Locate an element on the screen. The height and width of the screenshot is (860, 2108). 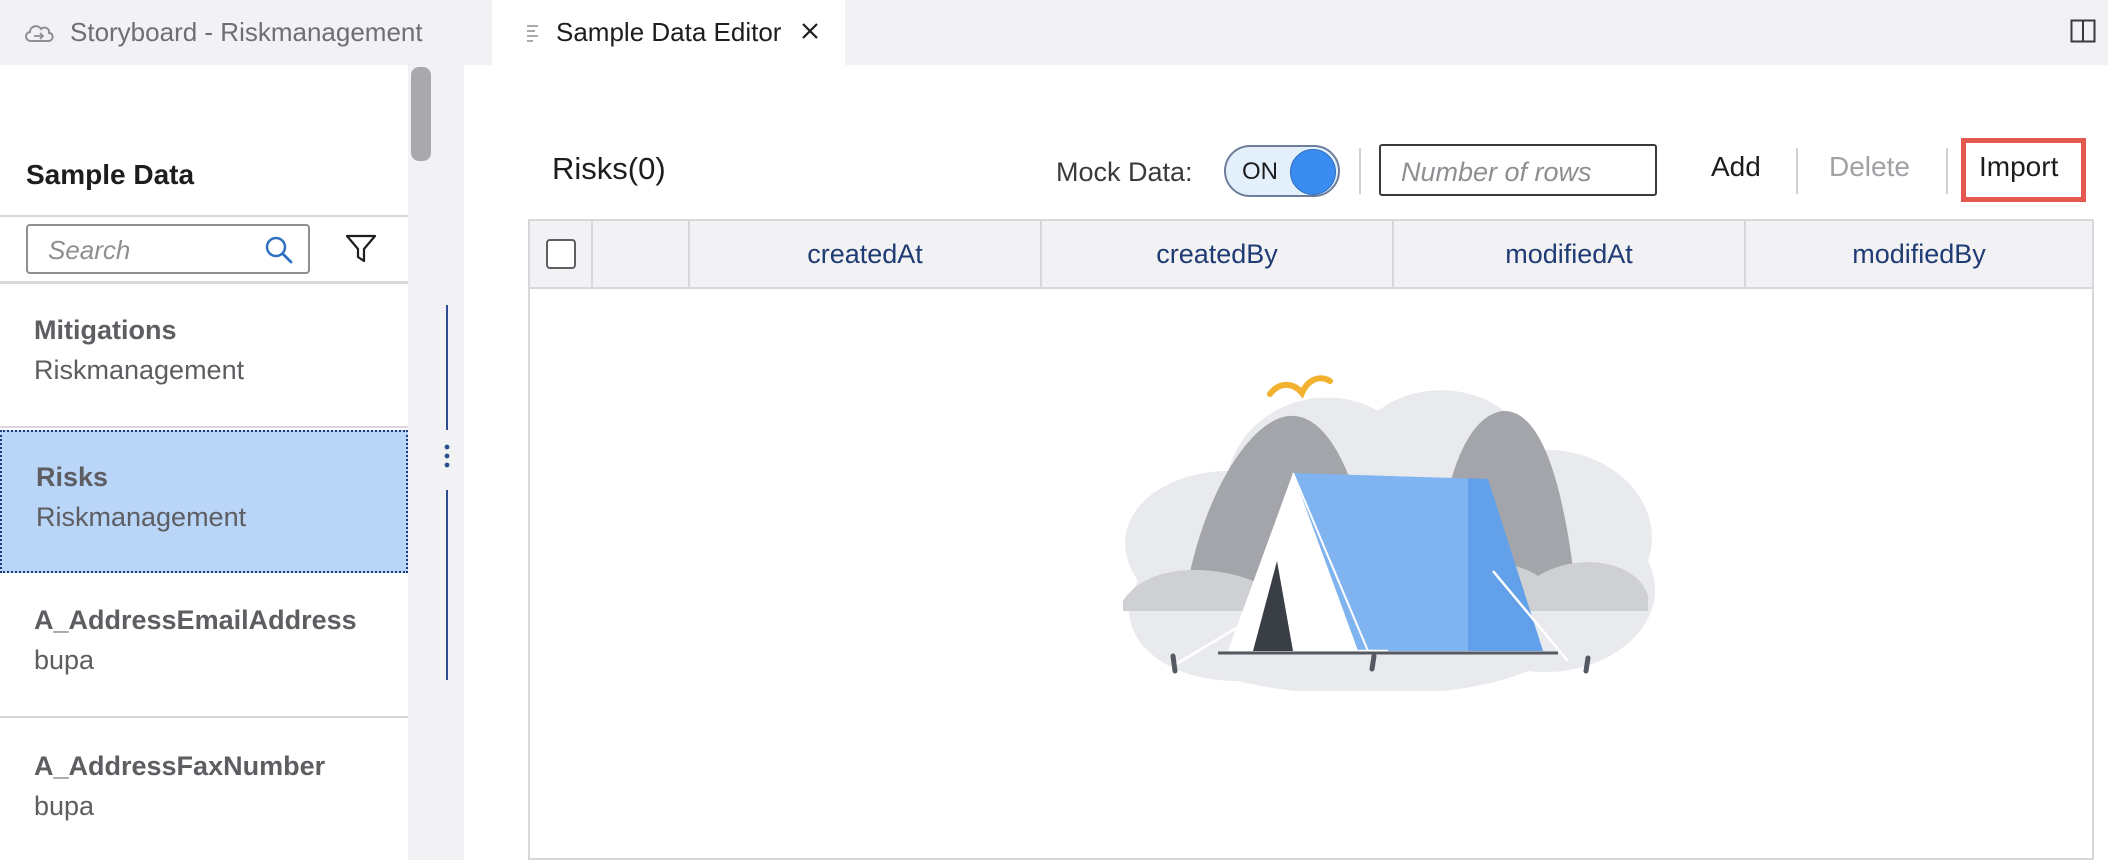
column-header-createdAt: createdAt is located at coordinates (866, 254).